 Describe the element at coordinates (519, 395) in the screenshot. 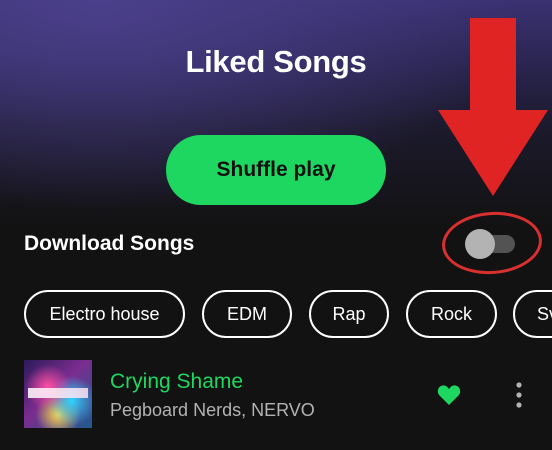

I see `more-options-icon` at that location.